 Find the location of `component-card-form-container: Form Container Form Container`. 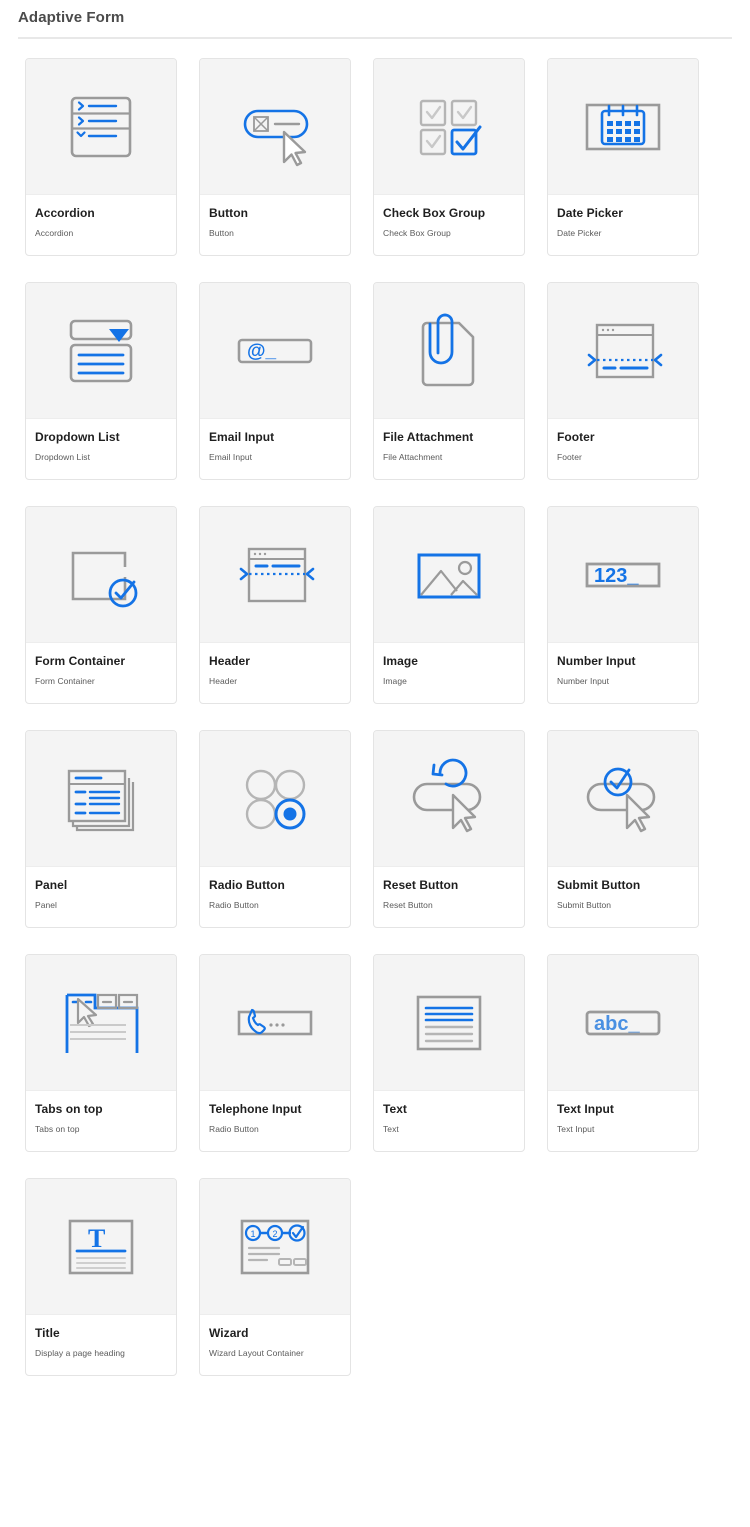

component-card-form-container: Form Container Form Container is located at coordinates (101, 605).